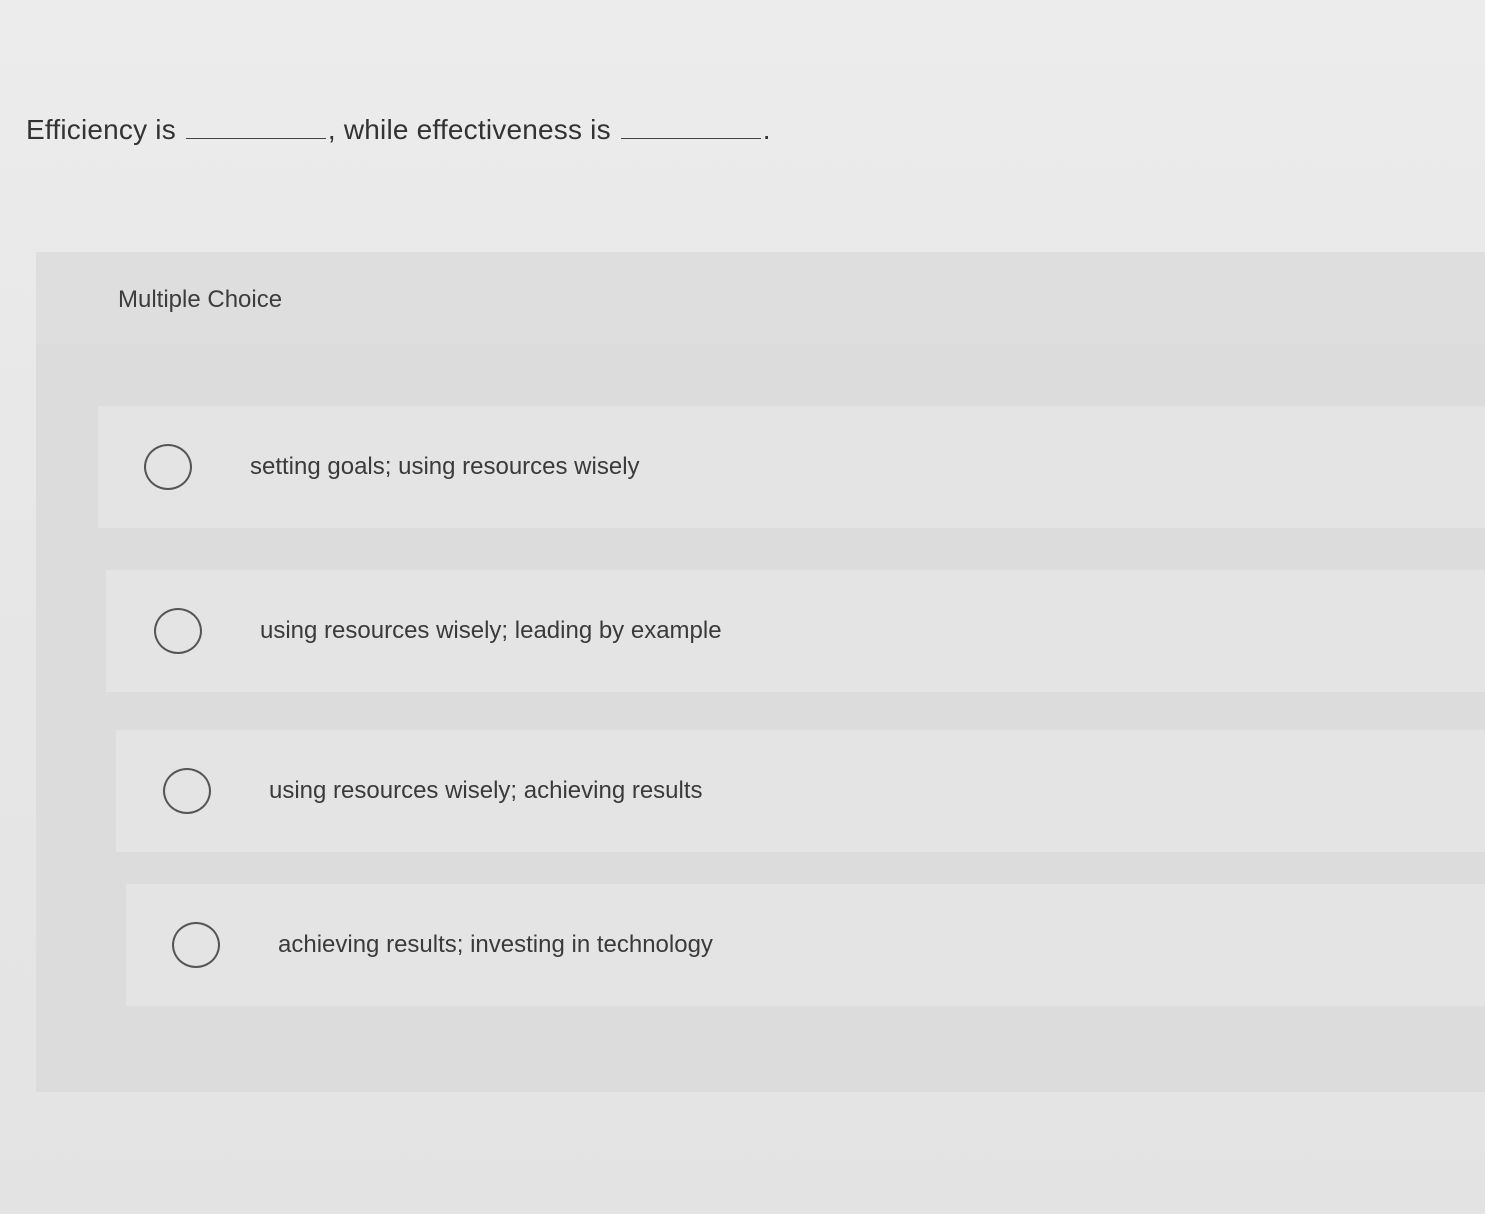 This screenshot has width=1485, height=1214. I want to click on question-suffix: ., so click(766, 129).